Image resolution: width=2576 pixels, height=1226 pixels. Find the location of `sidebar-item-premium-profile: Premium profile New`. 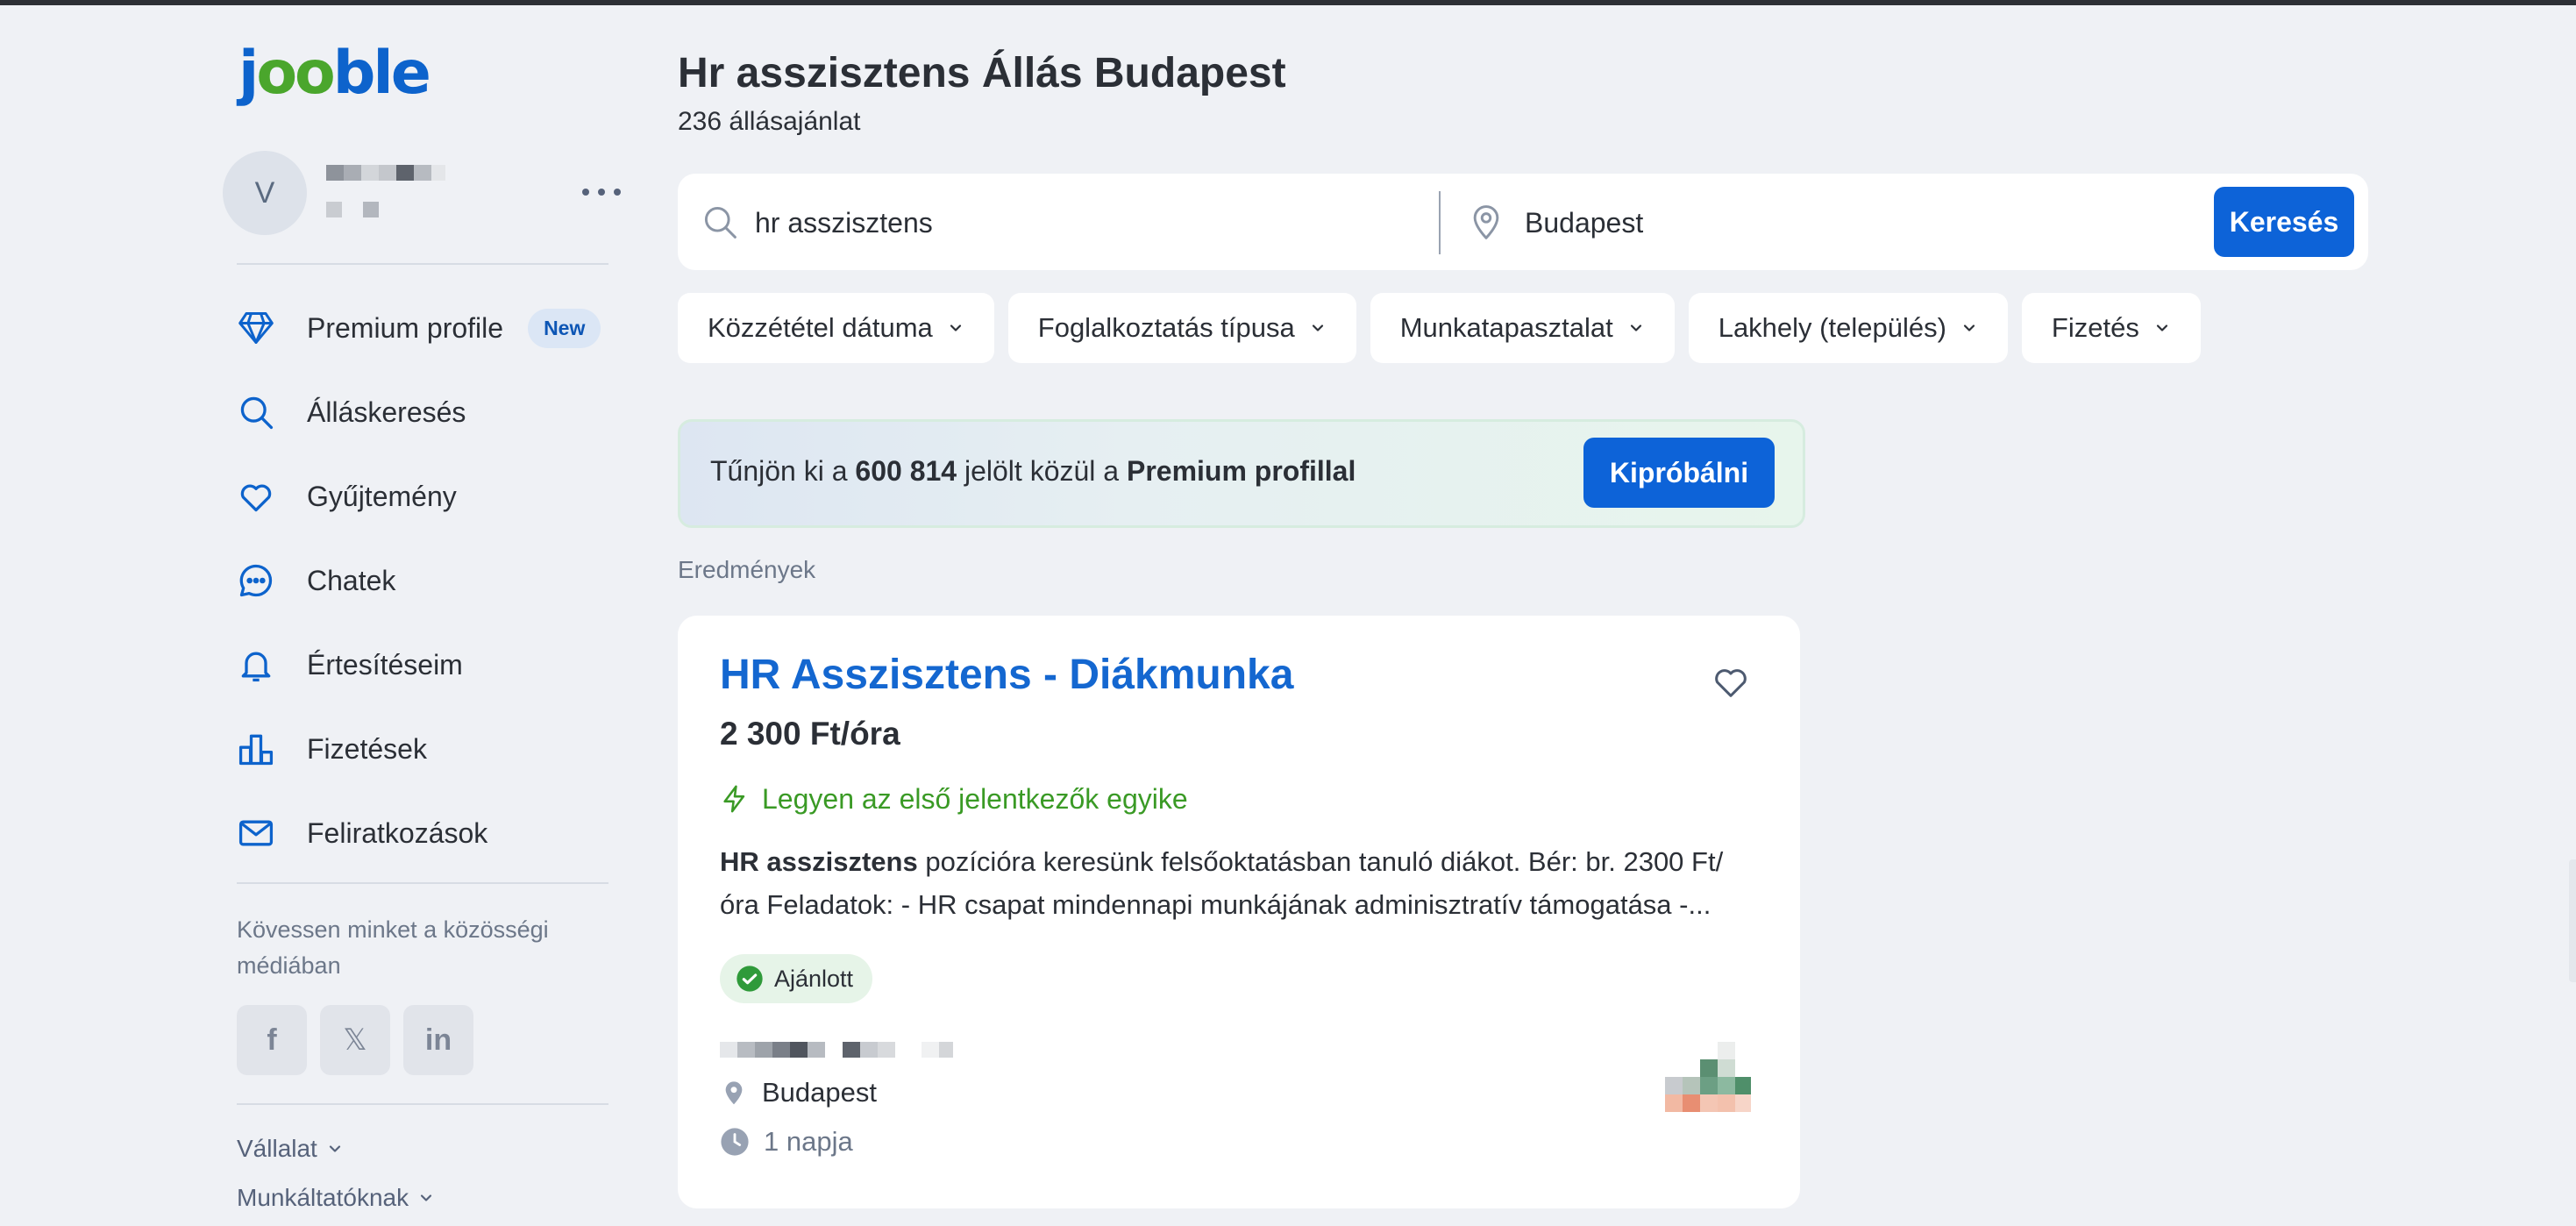

sidebar-item-premium-profile: Premium profile New is located at coordinates (425, 328).